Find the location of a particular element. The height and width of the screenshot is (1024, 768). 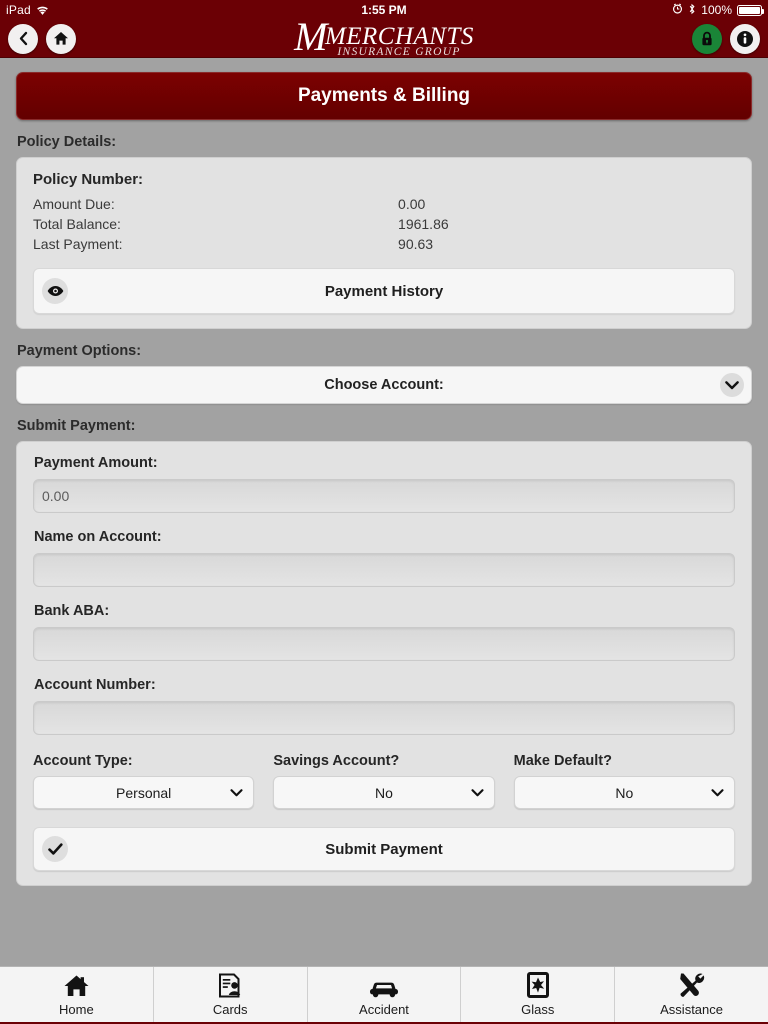

brand-wordmark: M MERCHANTS is located at coordinates (384, 36).